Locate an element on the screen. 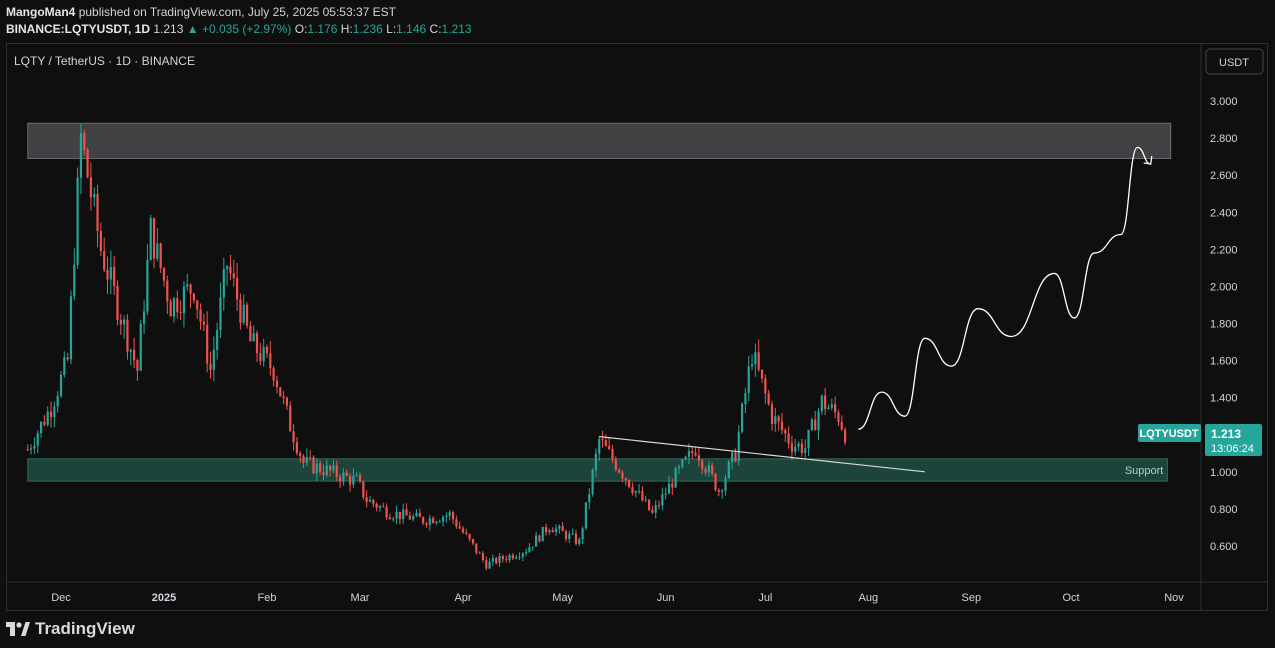 The height and width of the screenshot is (648, 1275). support-zone is located at coordinates (597, 470).